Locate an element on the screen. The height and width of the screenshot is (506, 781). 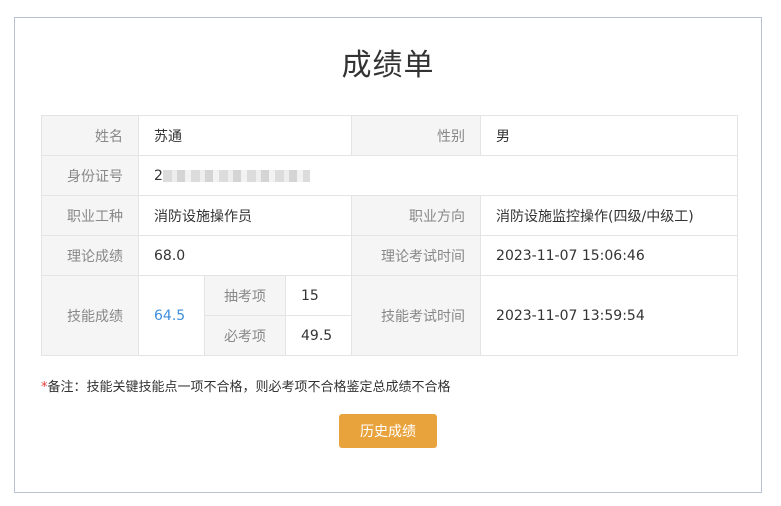
gender-label: 性别 is located at coordinates (416, 135).